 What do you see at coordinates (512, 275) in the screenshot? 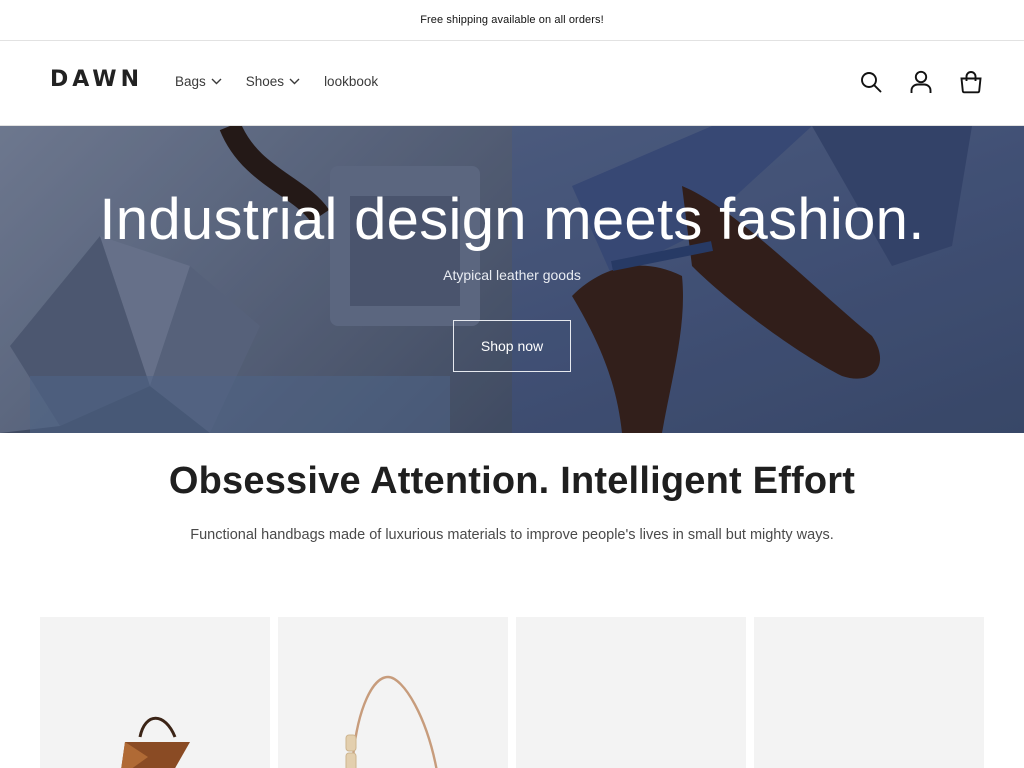
I see `hero-subtitle: Atypical leather goods` at bounding box center [512, 275].